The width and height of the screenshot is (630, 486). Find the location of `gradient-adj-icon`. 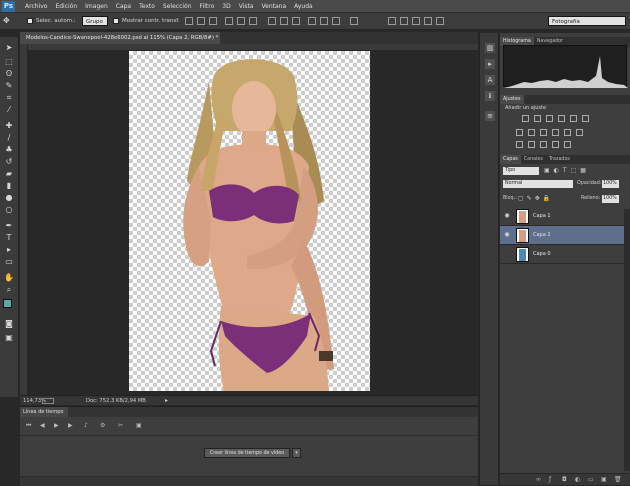

gradient-adj-icon is located at coordinates (585, 118).